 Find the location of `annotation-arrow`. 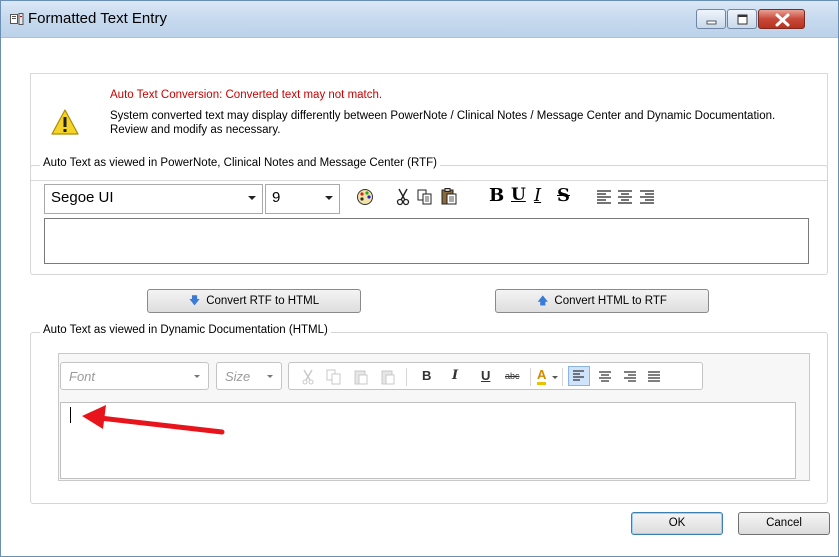

annotation-arrow is located at coordinates (153, 420).